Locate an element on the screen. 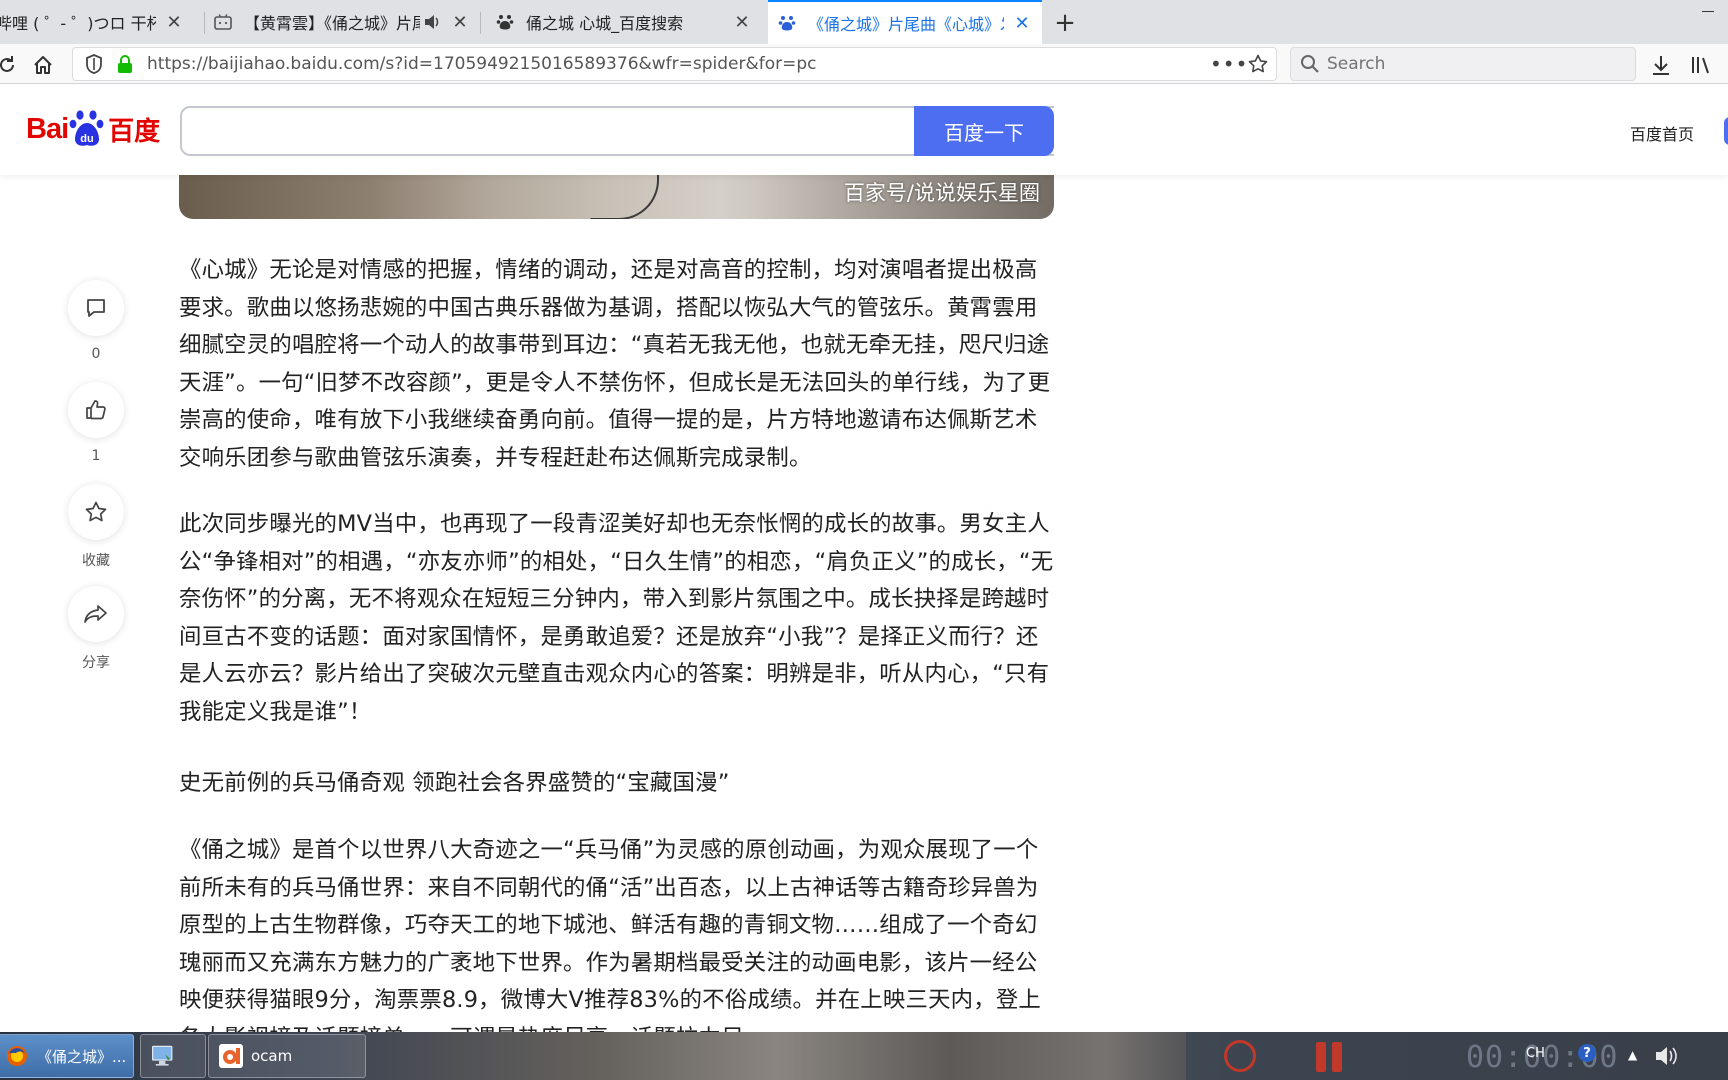  favorite-button is located at coordinates (96, 512).